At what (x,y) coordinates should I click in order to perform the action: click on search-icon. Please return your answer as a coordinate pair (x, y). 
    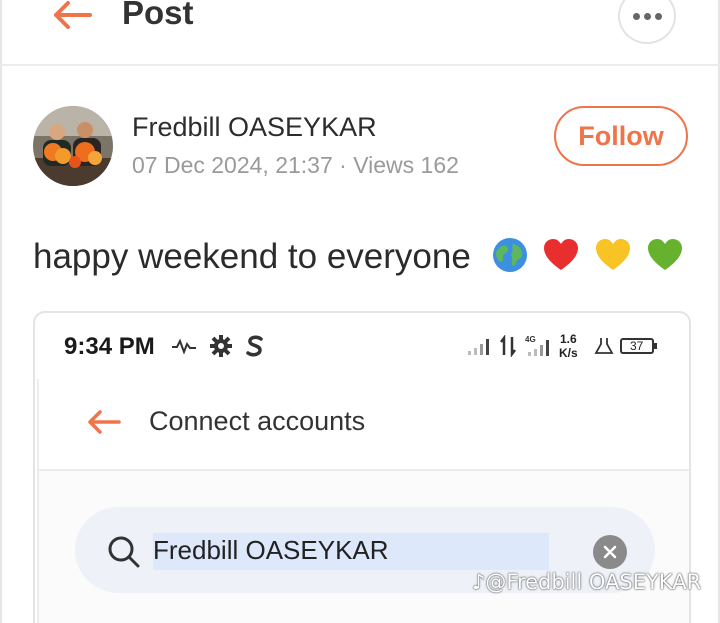
    Looking at the image, I should click on (124, 552).